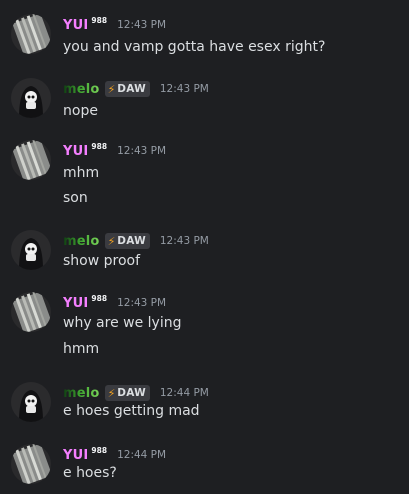 Image resolution: width=409 pixels, height=494 pixels. Describe the element at coordinates (114, 455) in the screenshot. I see `message-header: YUI 988 12:44 PM` at that location.